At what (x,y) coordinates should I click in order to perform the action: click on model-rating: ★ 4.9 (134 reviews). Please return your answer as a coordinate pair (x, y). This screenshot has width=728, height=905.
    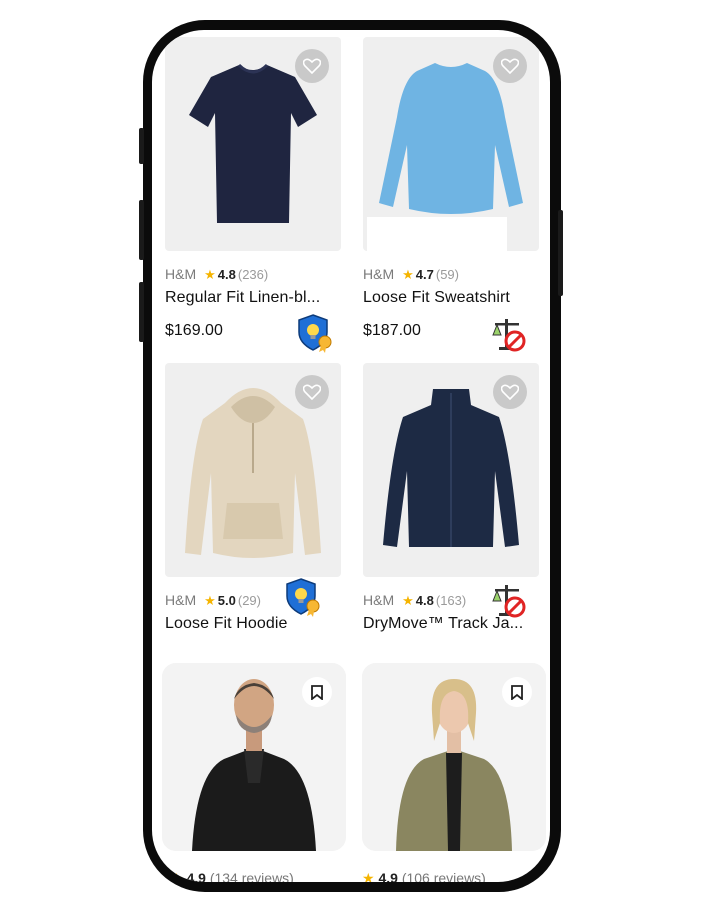
    Looking at the image, I should click on (232, 876).